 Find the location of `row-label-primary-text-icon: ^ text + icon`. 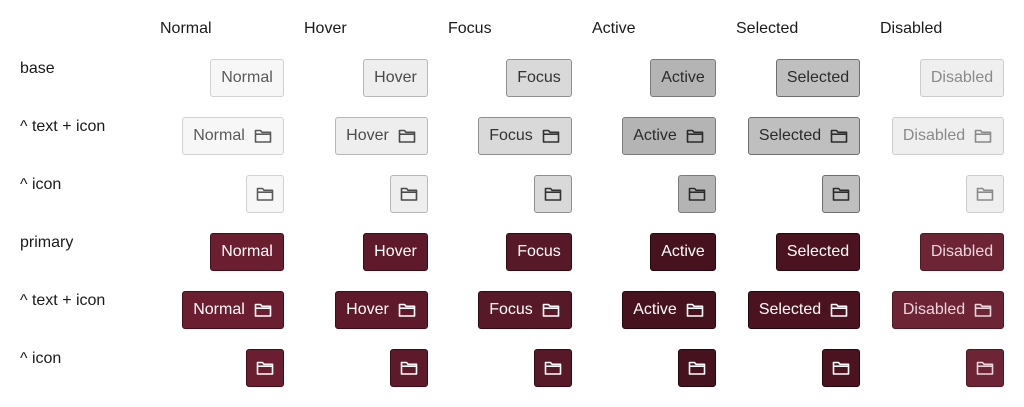

row-label-primary-text-icon: ^ text + icon is located at coordinates (63, 300).